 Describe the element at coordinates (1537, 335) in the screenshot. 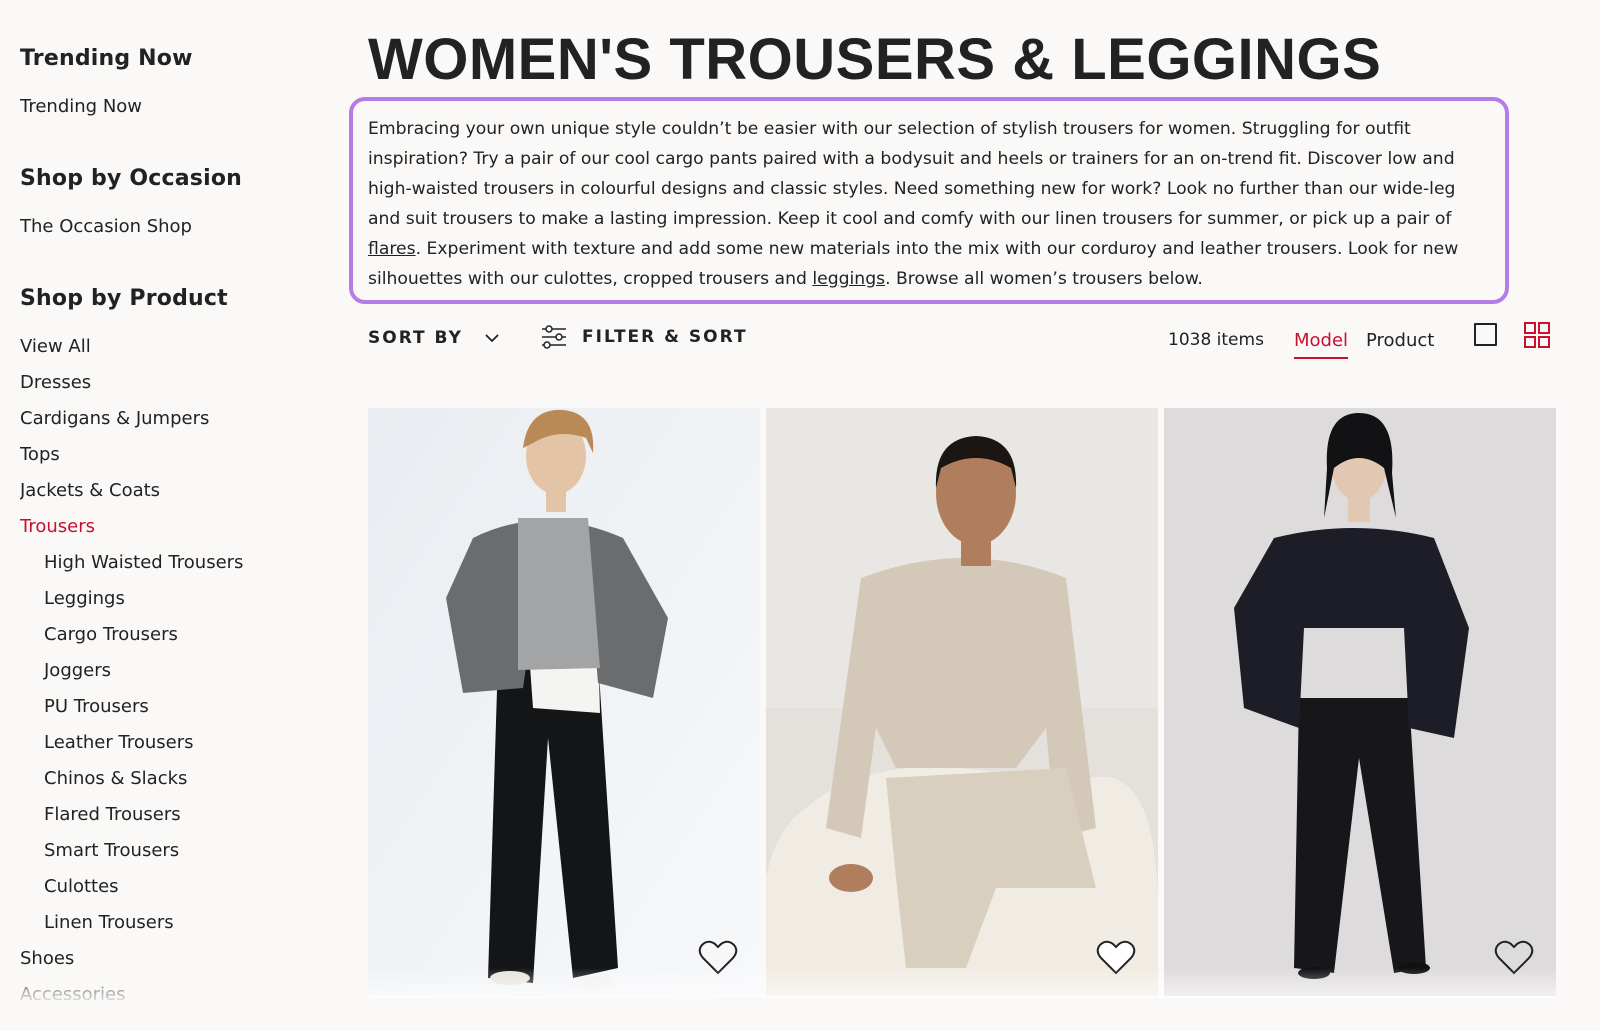

I see `grid-icon` at that location.